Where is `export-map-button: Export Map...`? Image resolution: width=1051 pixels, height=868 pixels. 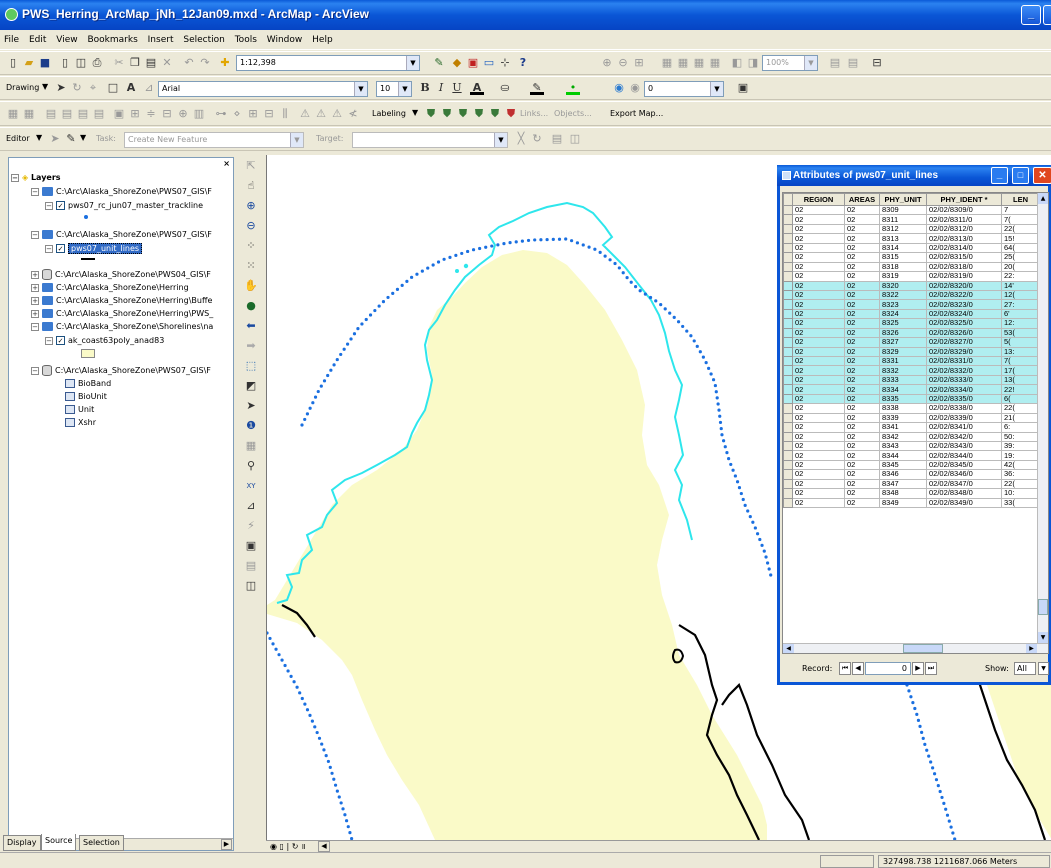 export-map-button: Export Map... is located at coordinates (636, 113).